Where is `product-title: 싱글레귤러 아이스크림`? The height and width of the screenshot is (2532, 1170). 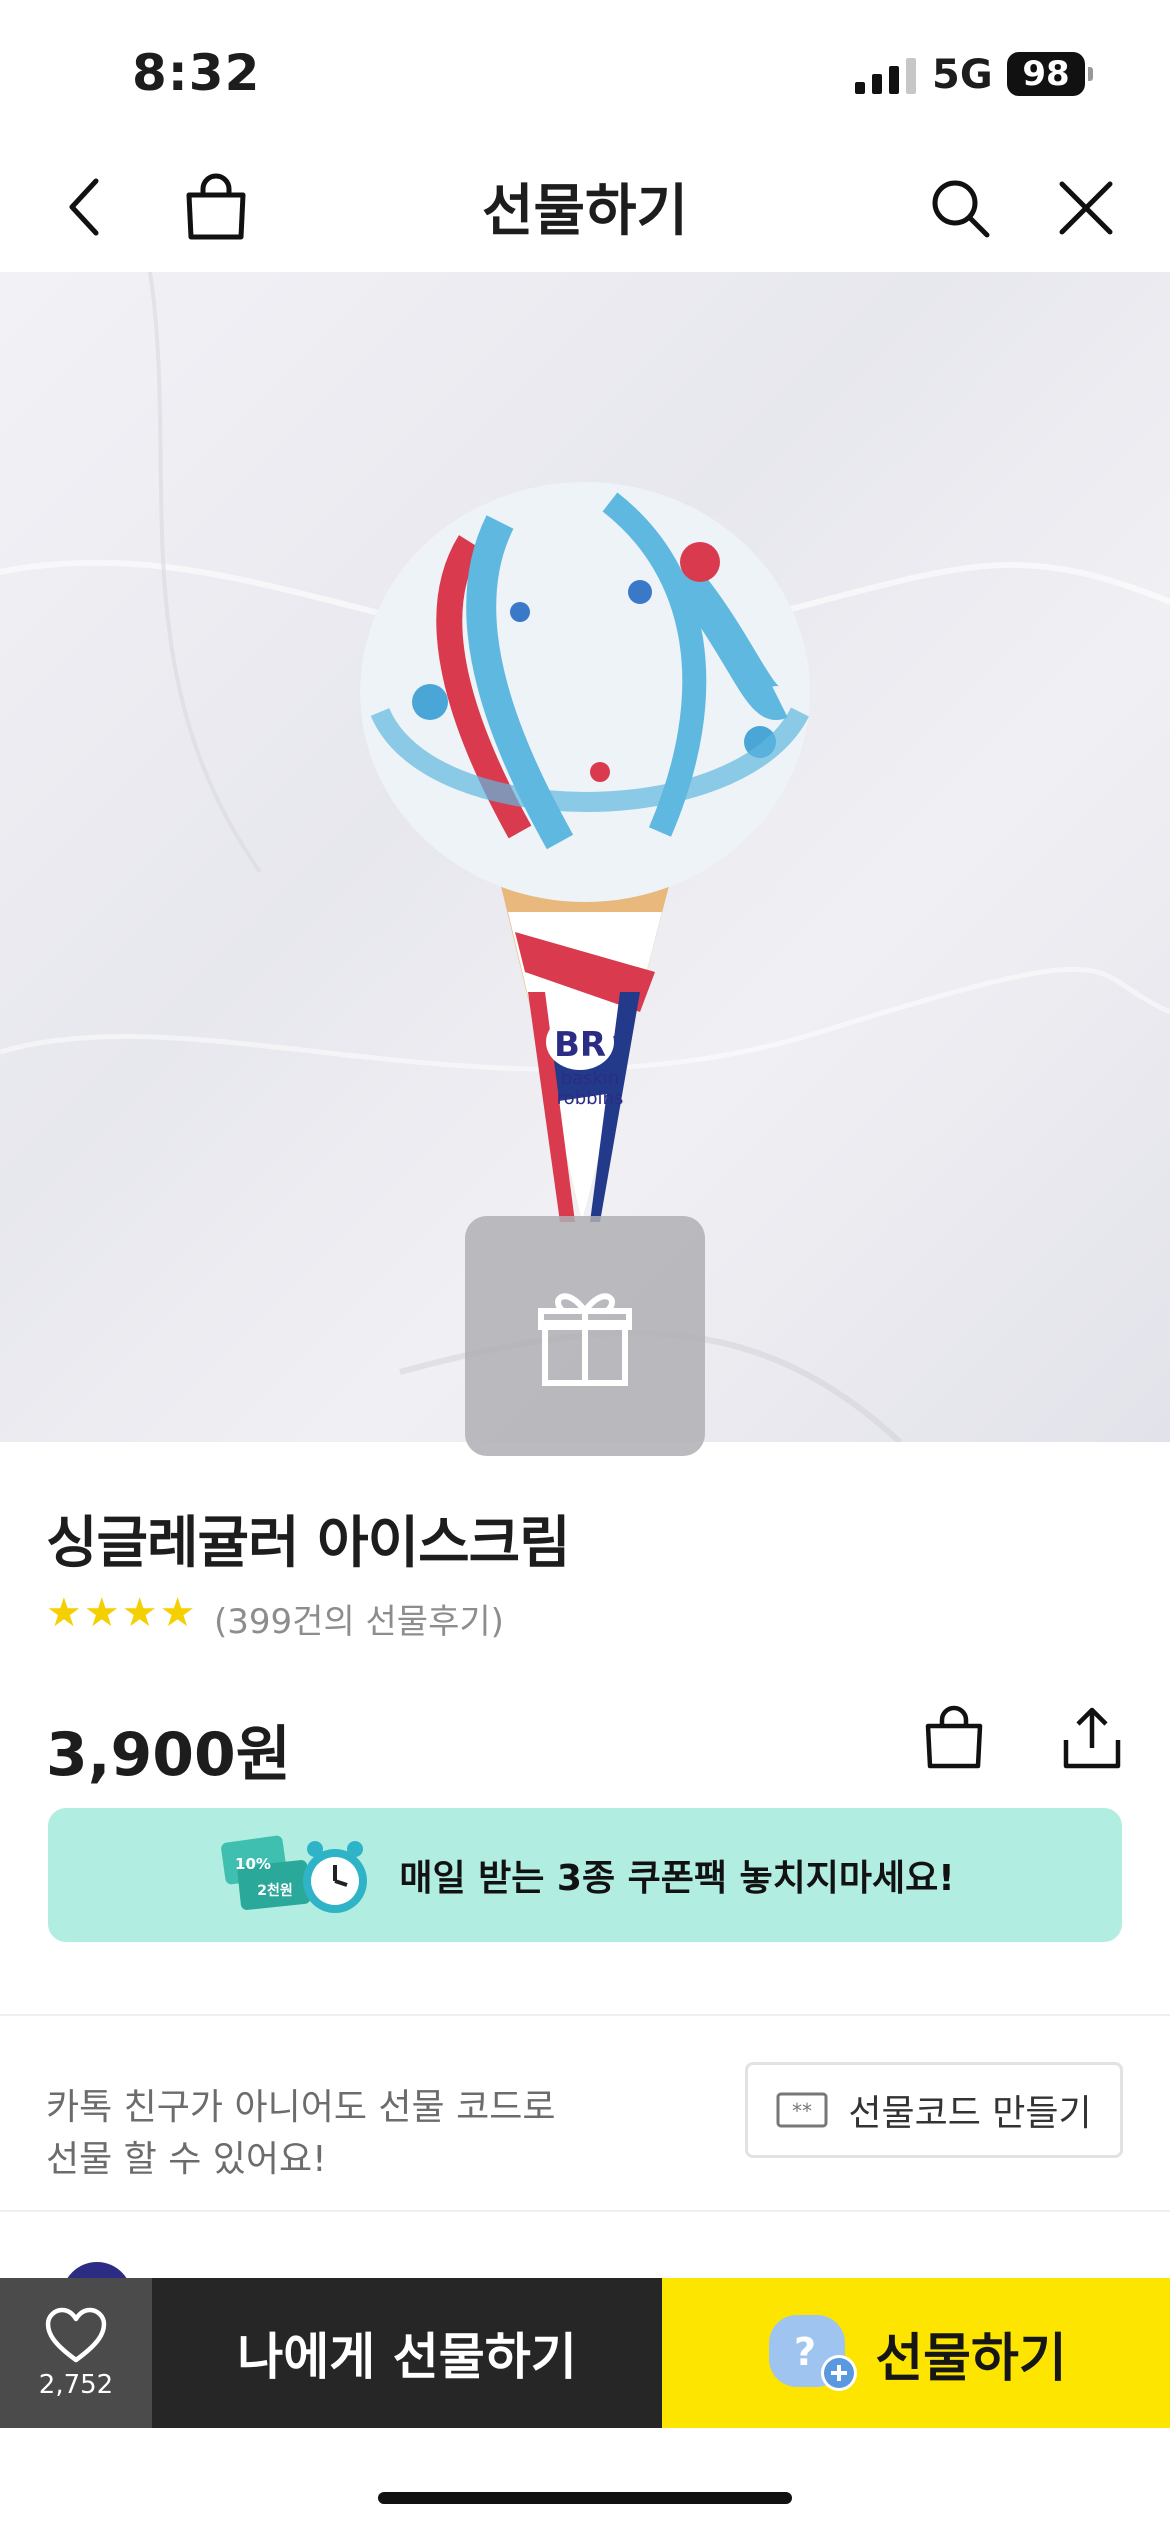
product-title: 싱글레귤러 아이스크림 is located at coordinates (308, 1543).